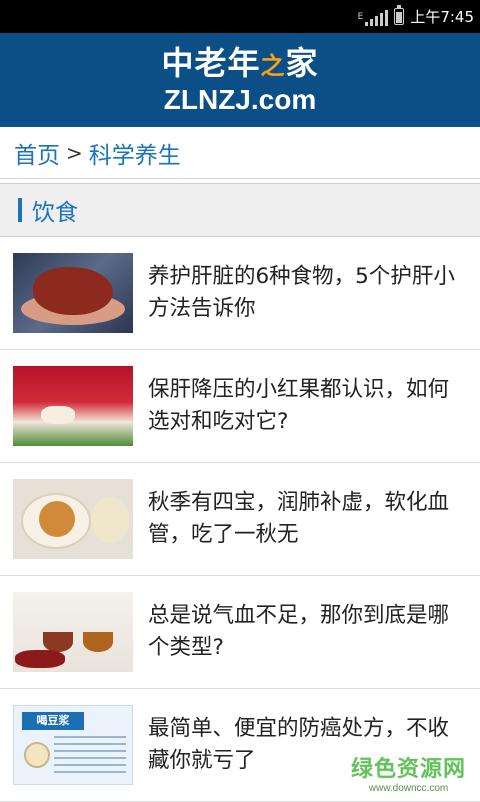 The width and height of the screenshot is (480, 802). What do you see at coordinates (211, 62) in the screenshot?
I see `logo-text-part1: 中老年` at bounding box center [211, 62].